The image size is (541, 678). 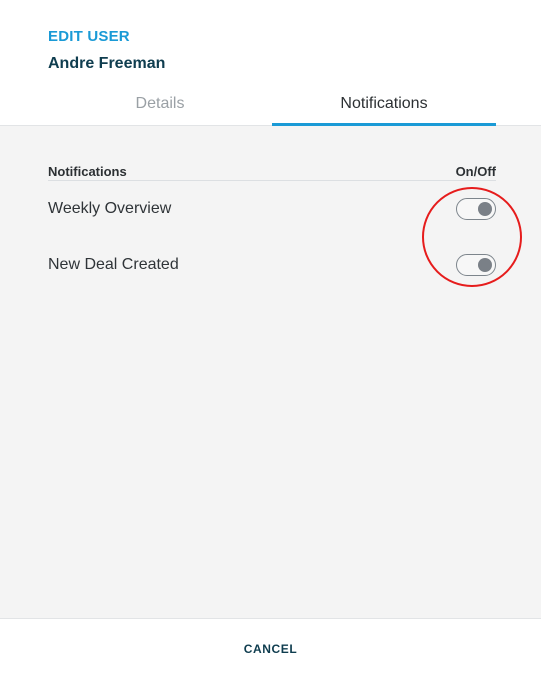 I want to click on notification-label: Weekly Overview, so click(x=110, y=208).